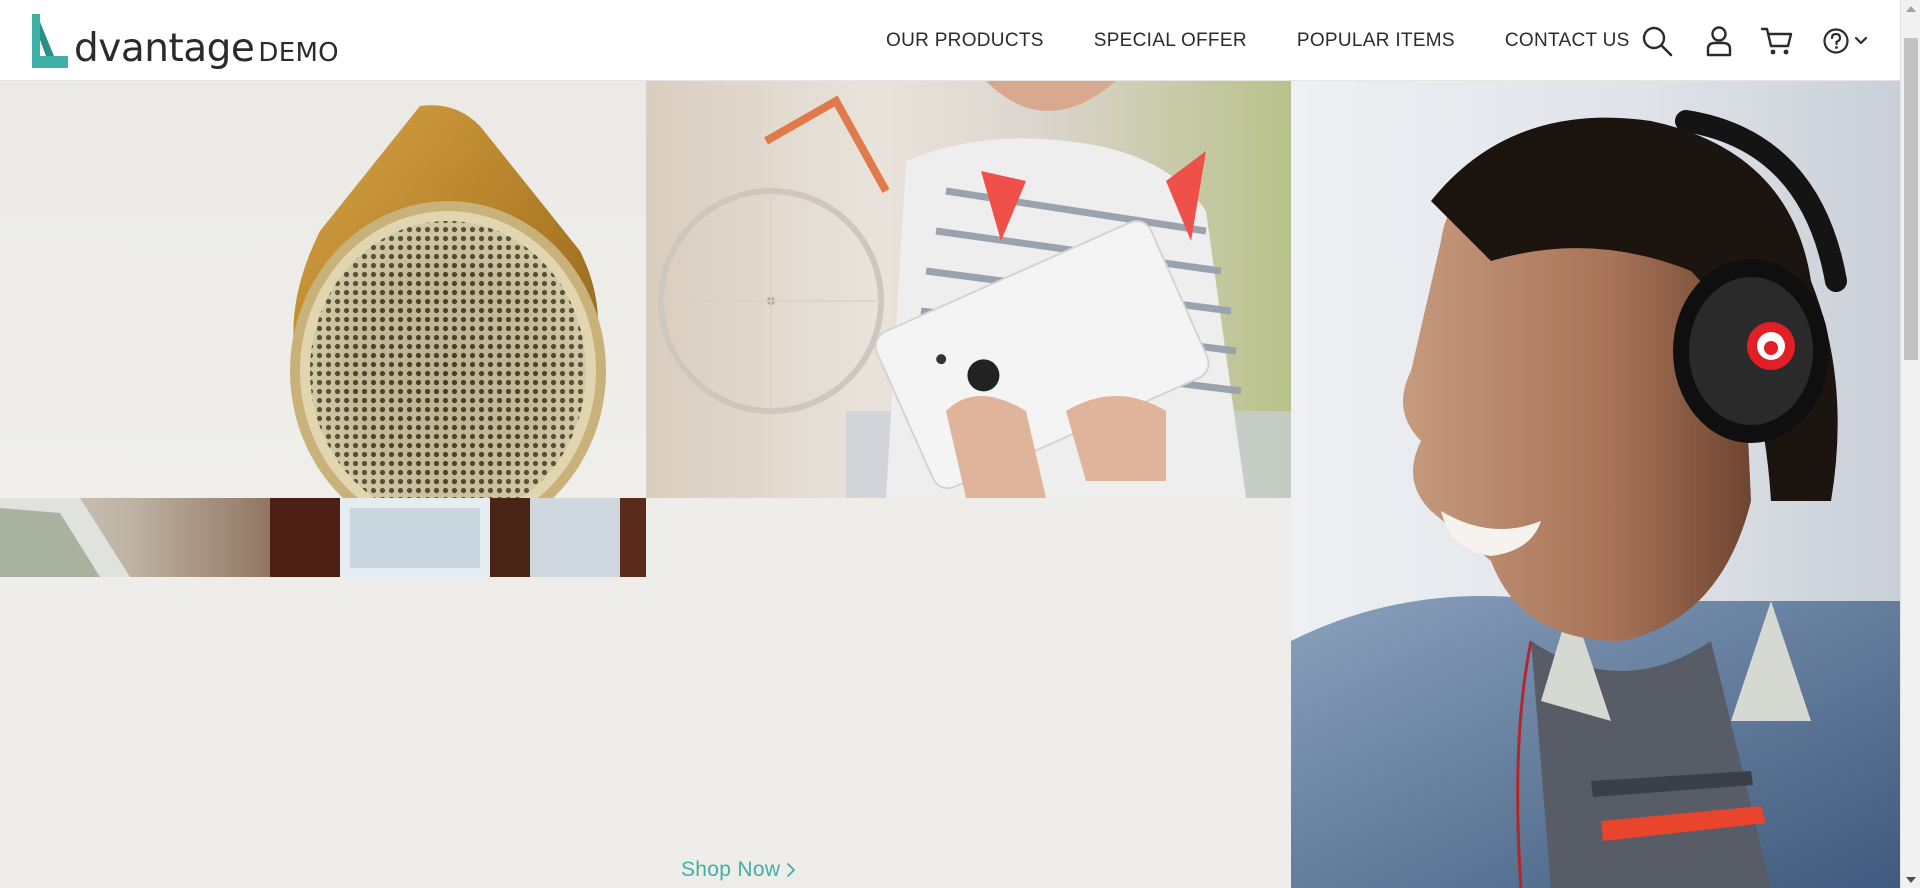  I want to click on nav-our-products: OUR PRODUCTS, so click(965, 41).